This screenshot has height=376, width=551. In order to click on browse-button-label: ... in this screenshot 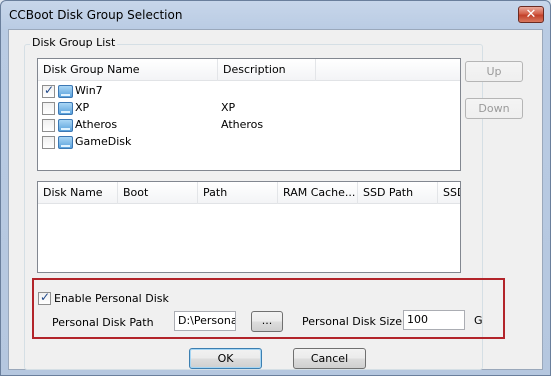, I will do `click(267, 320)`.